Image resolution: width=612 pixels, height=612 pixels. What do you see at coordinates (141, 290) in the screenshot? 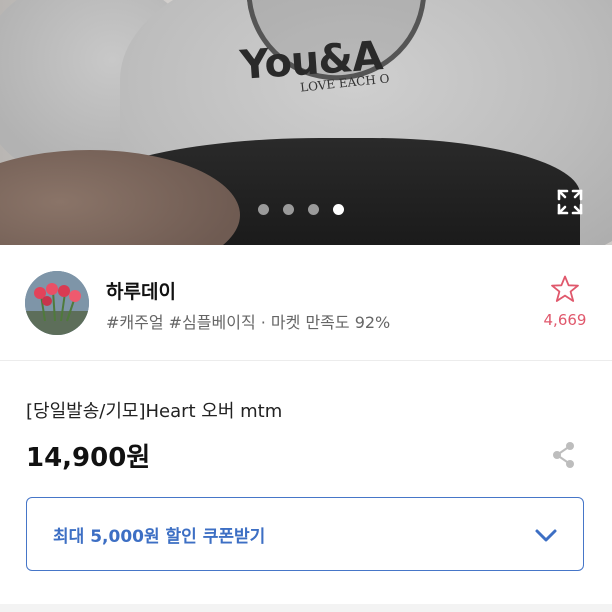
I see `seller-name: 하루데이` at bounding box center [141, 290].